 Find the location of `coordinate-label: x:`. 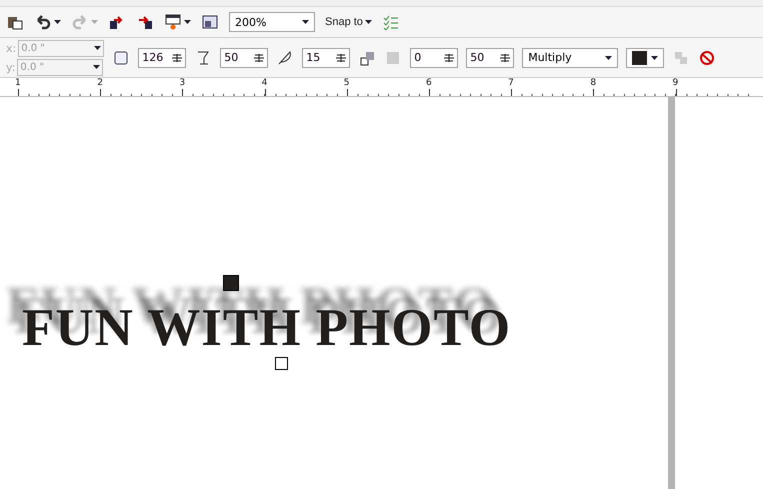

coordinate-label: x: is located at coordinates (11, 48).